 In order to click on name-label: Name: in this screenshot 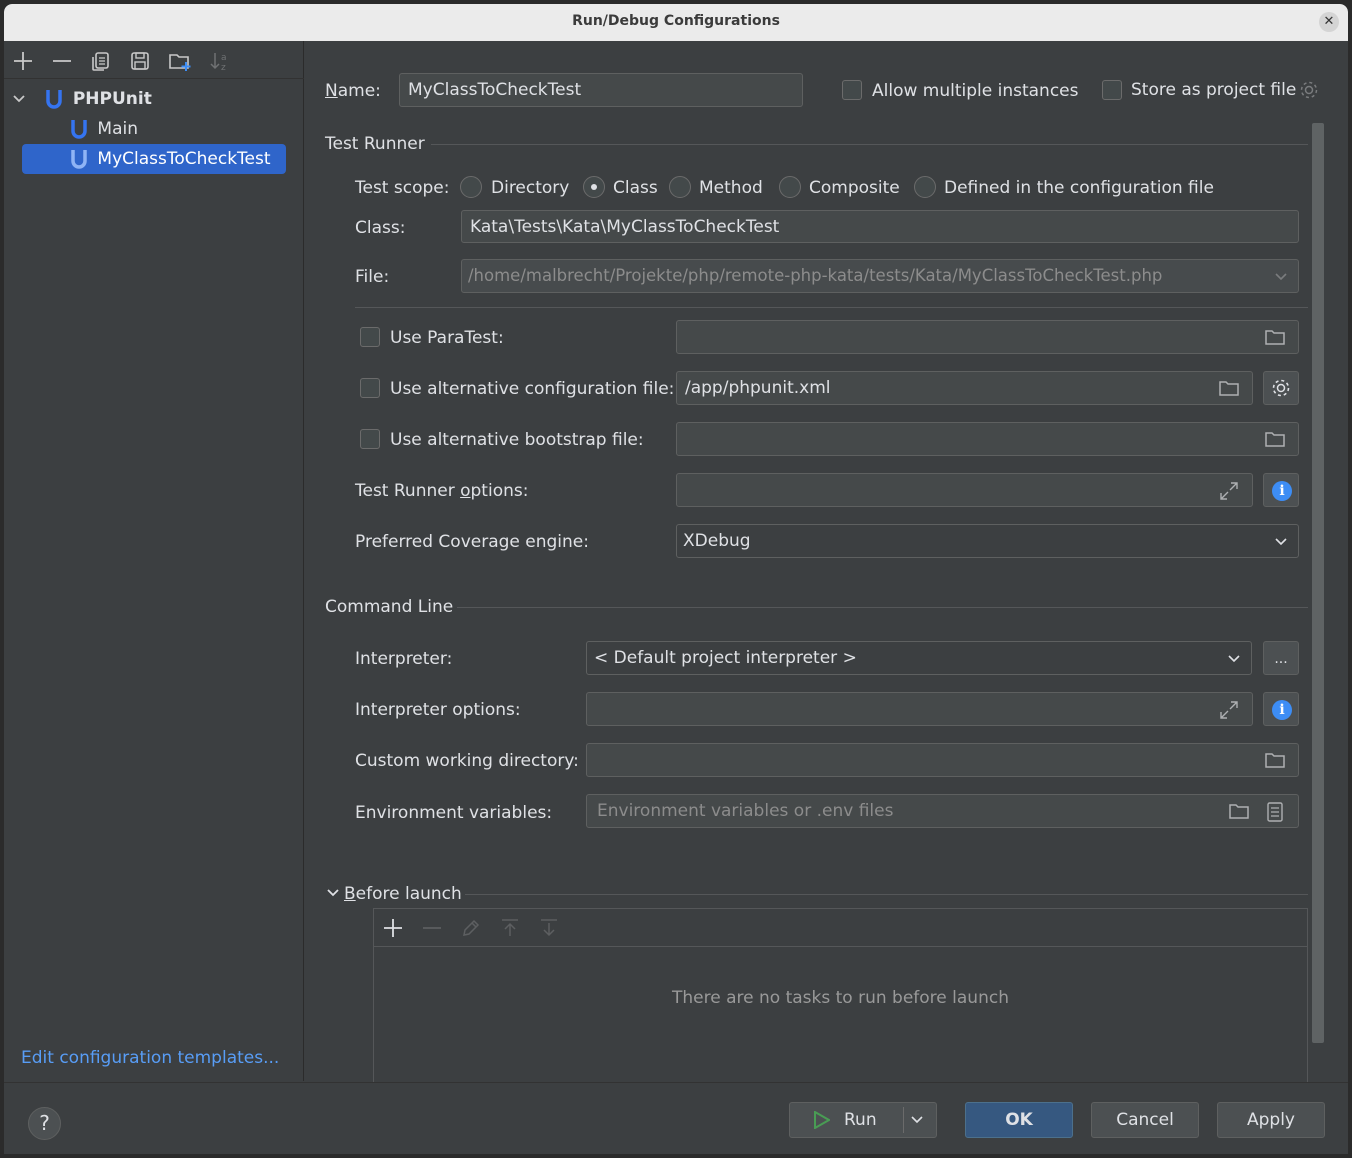, I will do `click(353, 91)`.